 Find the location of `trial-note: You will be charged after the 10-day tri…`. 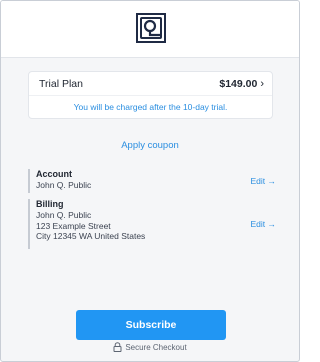

trial-note: You will be charged after the 10-day tri… is located at coordinates (150, 107).